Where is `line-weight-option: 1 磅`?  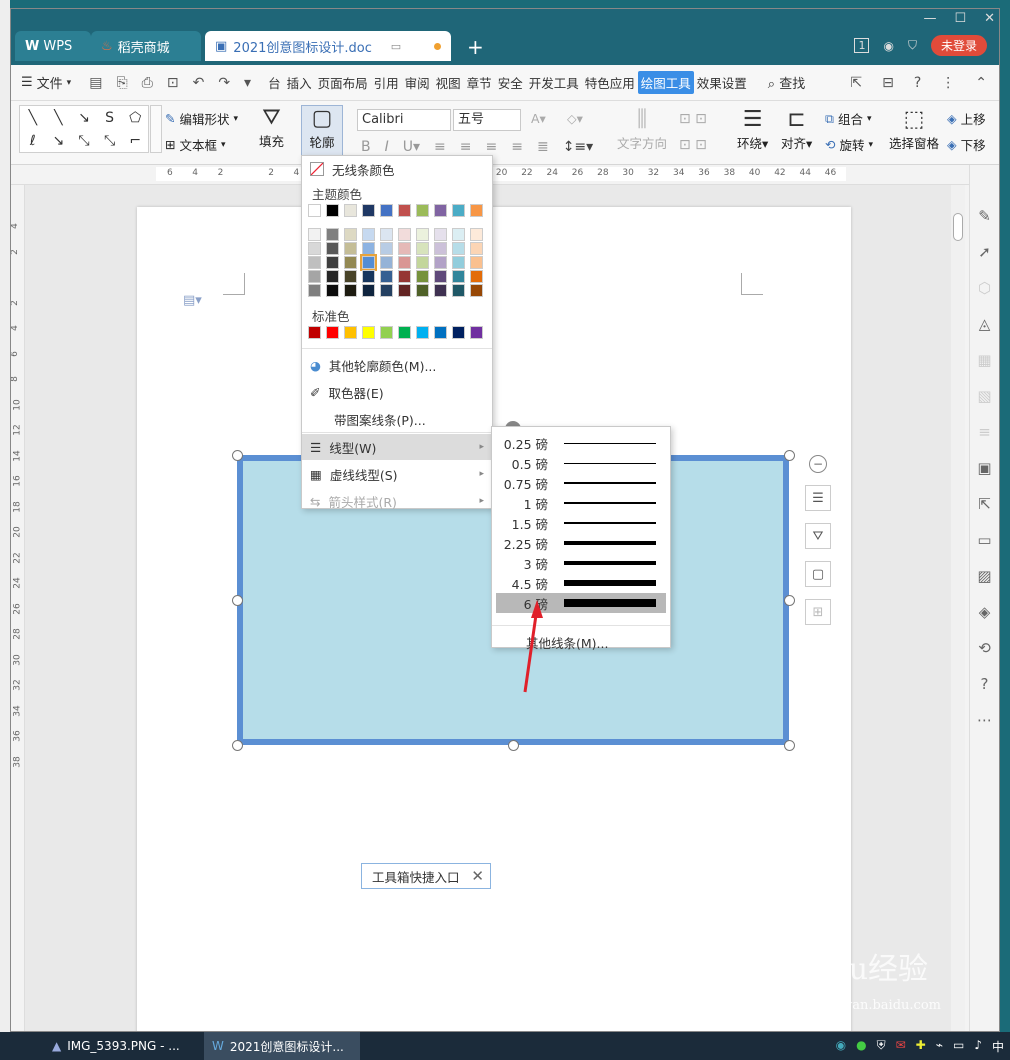 line-weight-option: 1 磅 is located at coordinates (581, 503).